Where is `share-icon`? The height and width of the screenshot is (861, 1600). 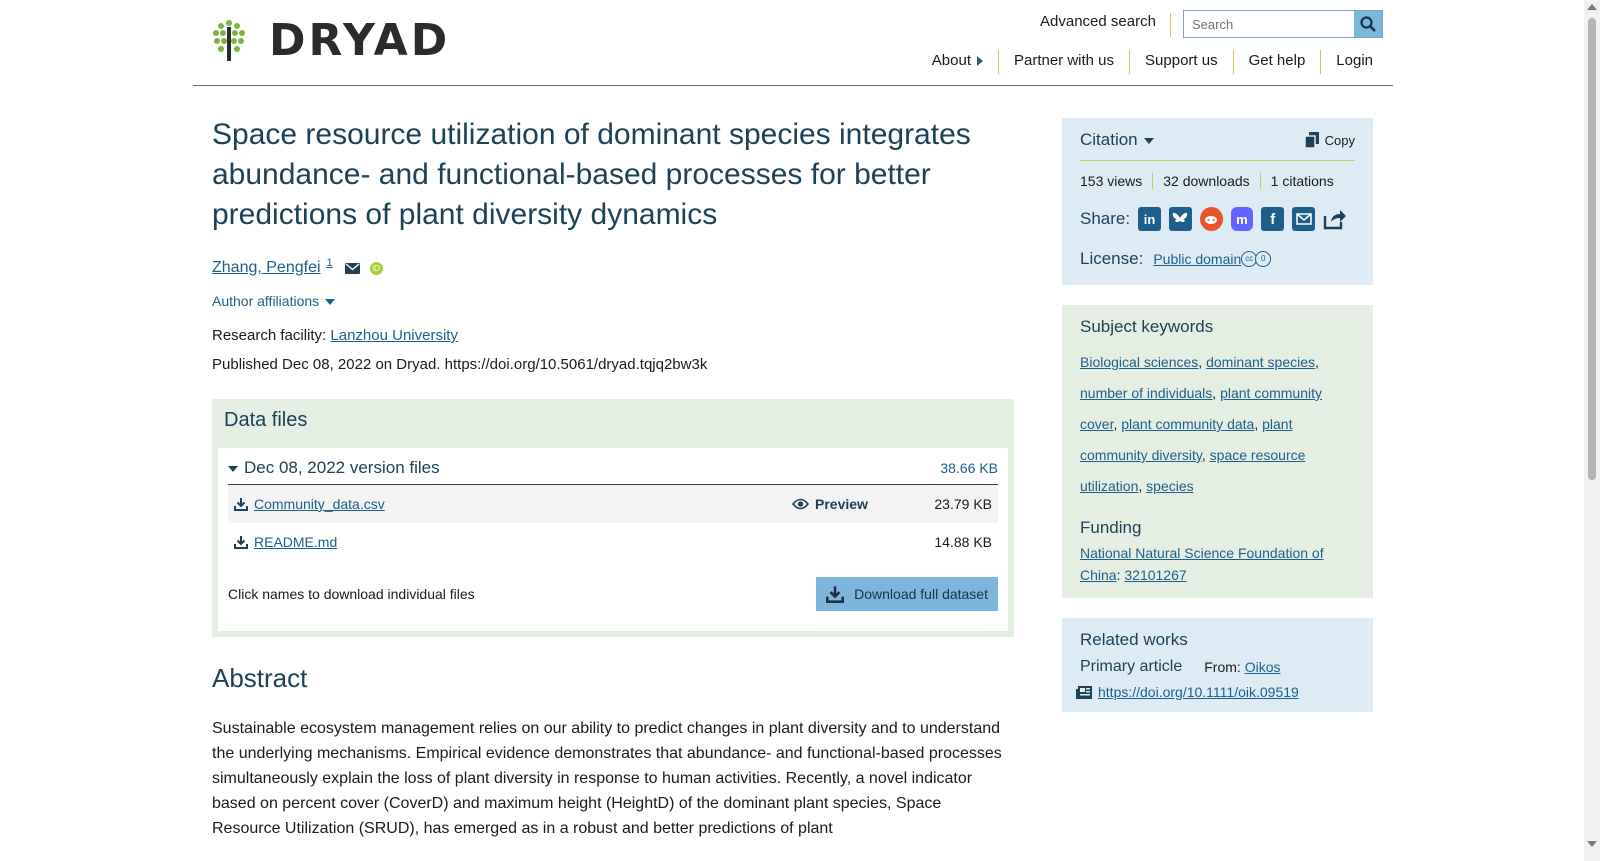 share-icon is located at coordinates (1335, 219).